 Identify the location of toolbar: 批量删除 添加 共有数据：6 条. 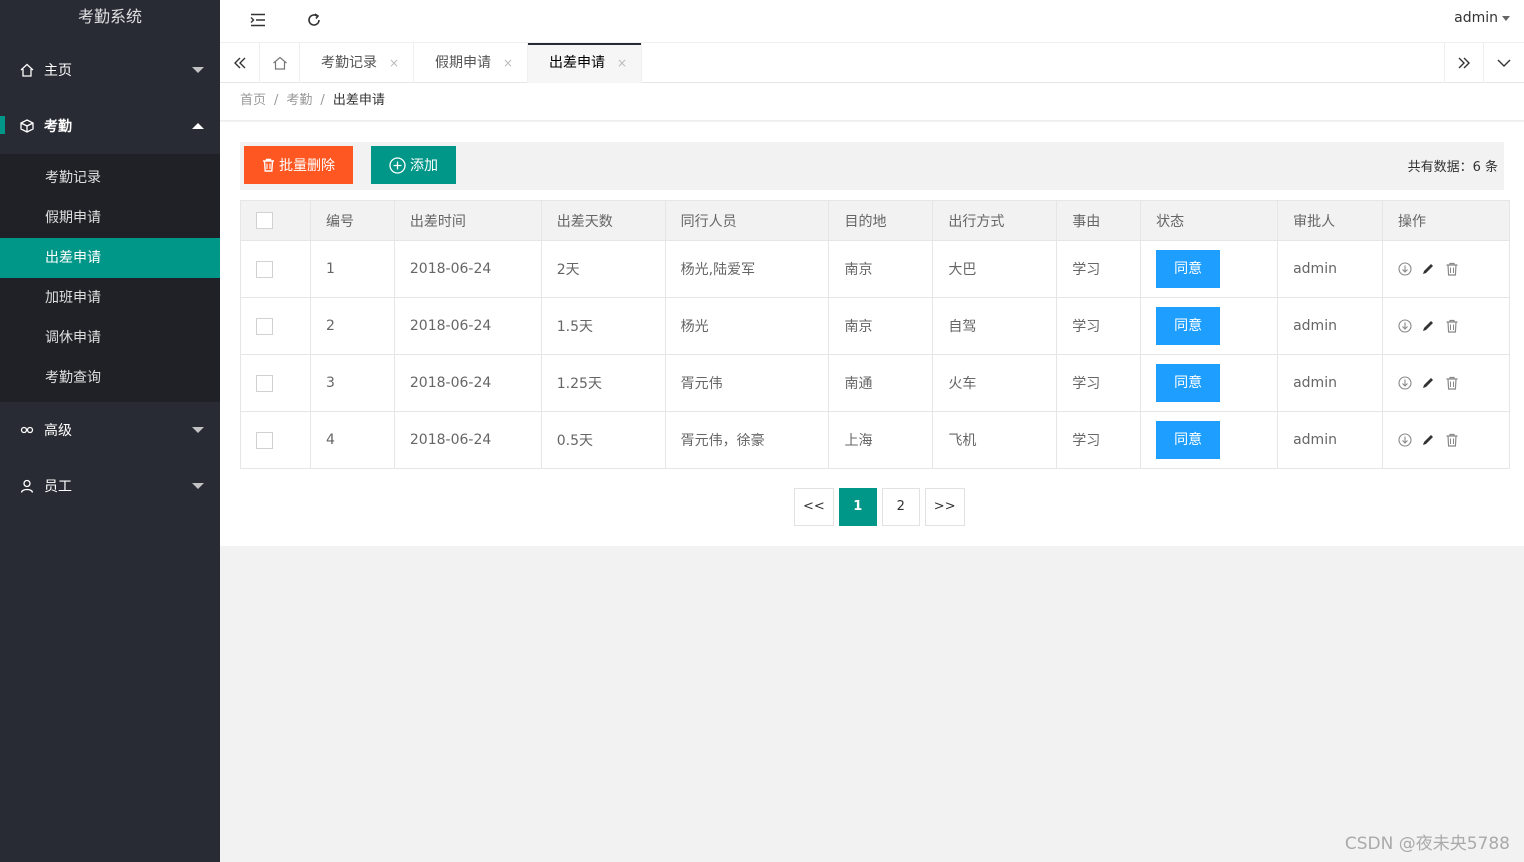
(872, 166).